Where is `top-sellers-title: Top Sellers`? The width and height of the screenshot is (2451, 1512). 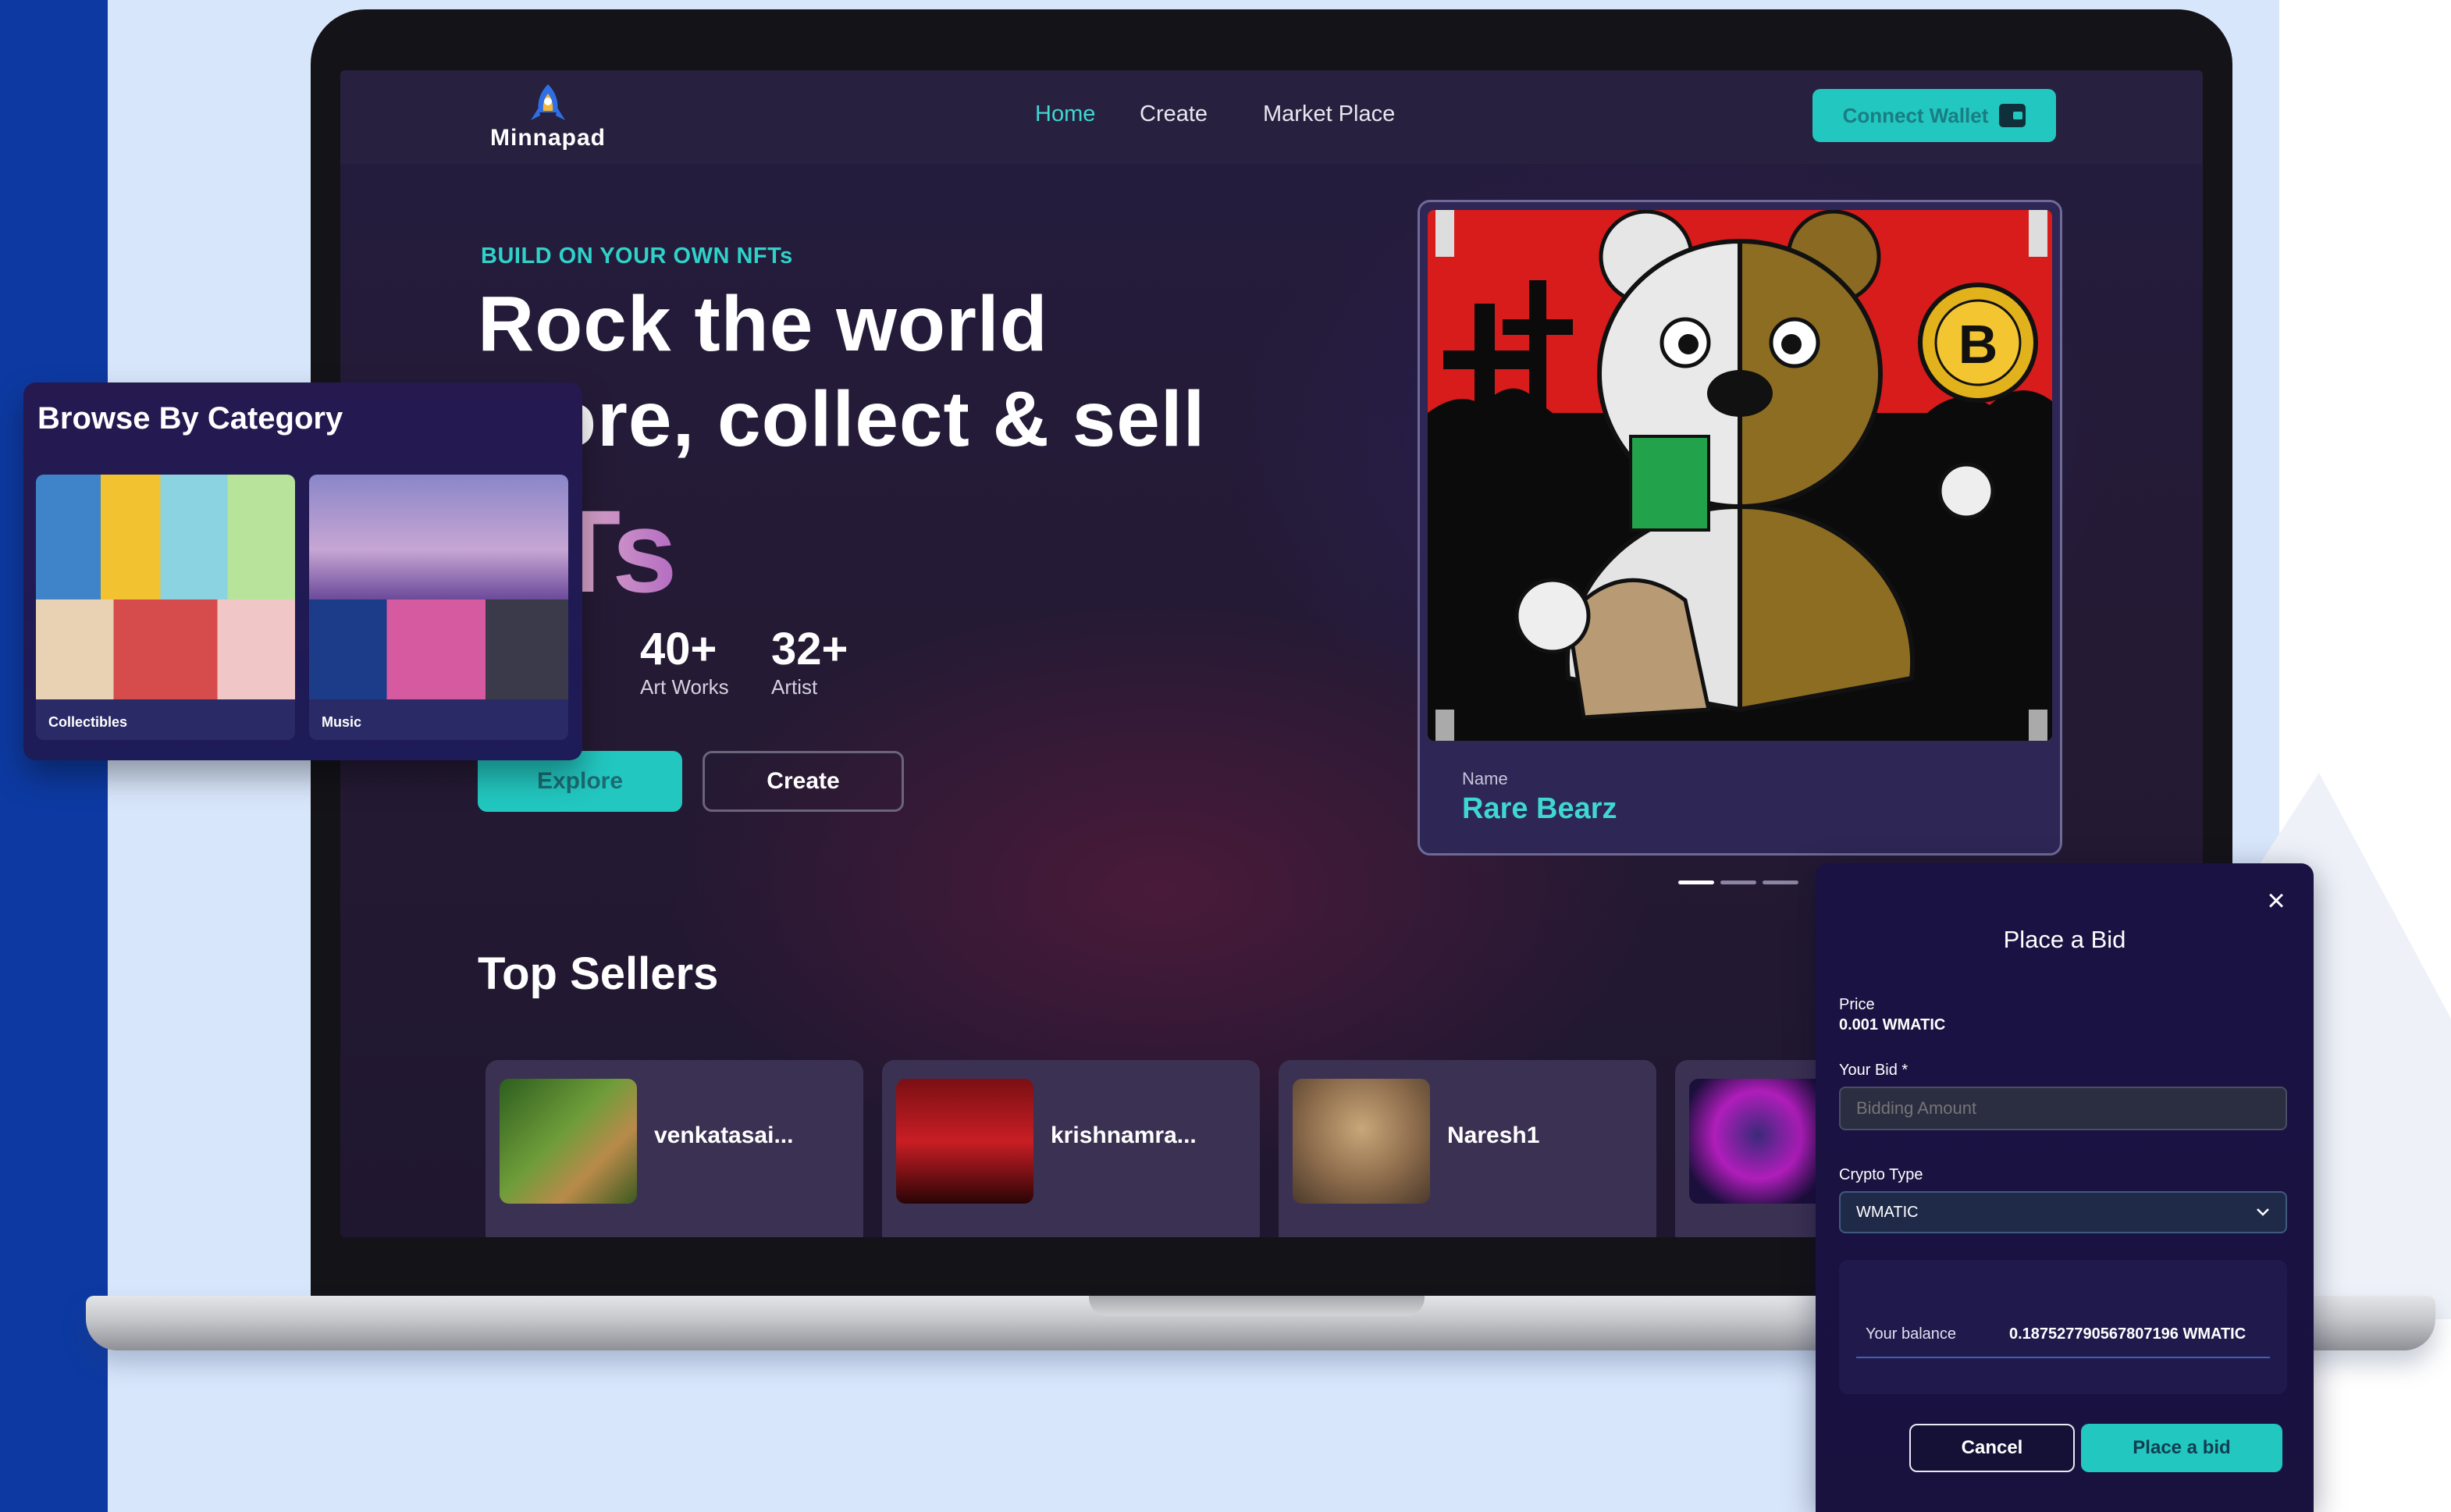
top-sellers-title: Top Sellers is located at coordinates (598, 973).